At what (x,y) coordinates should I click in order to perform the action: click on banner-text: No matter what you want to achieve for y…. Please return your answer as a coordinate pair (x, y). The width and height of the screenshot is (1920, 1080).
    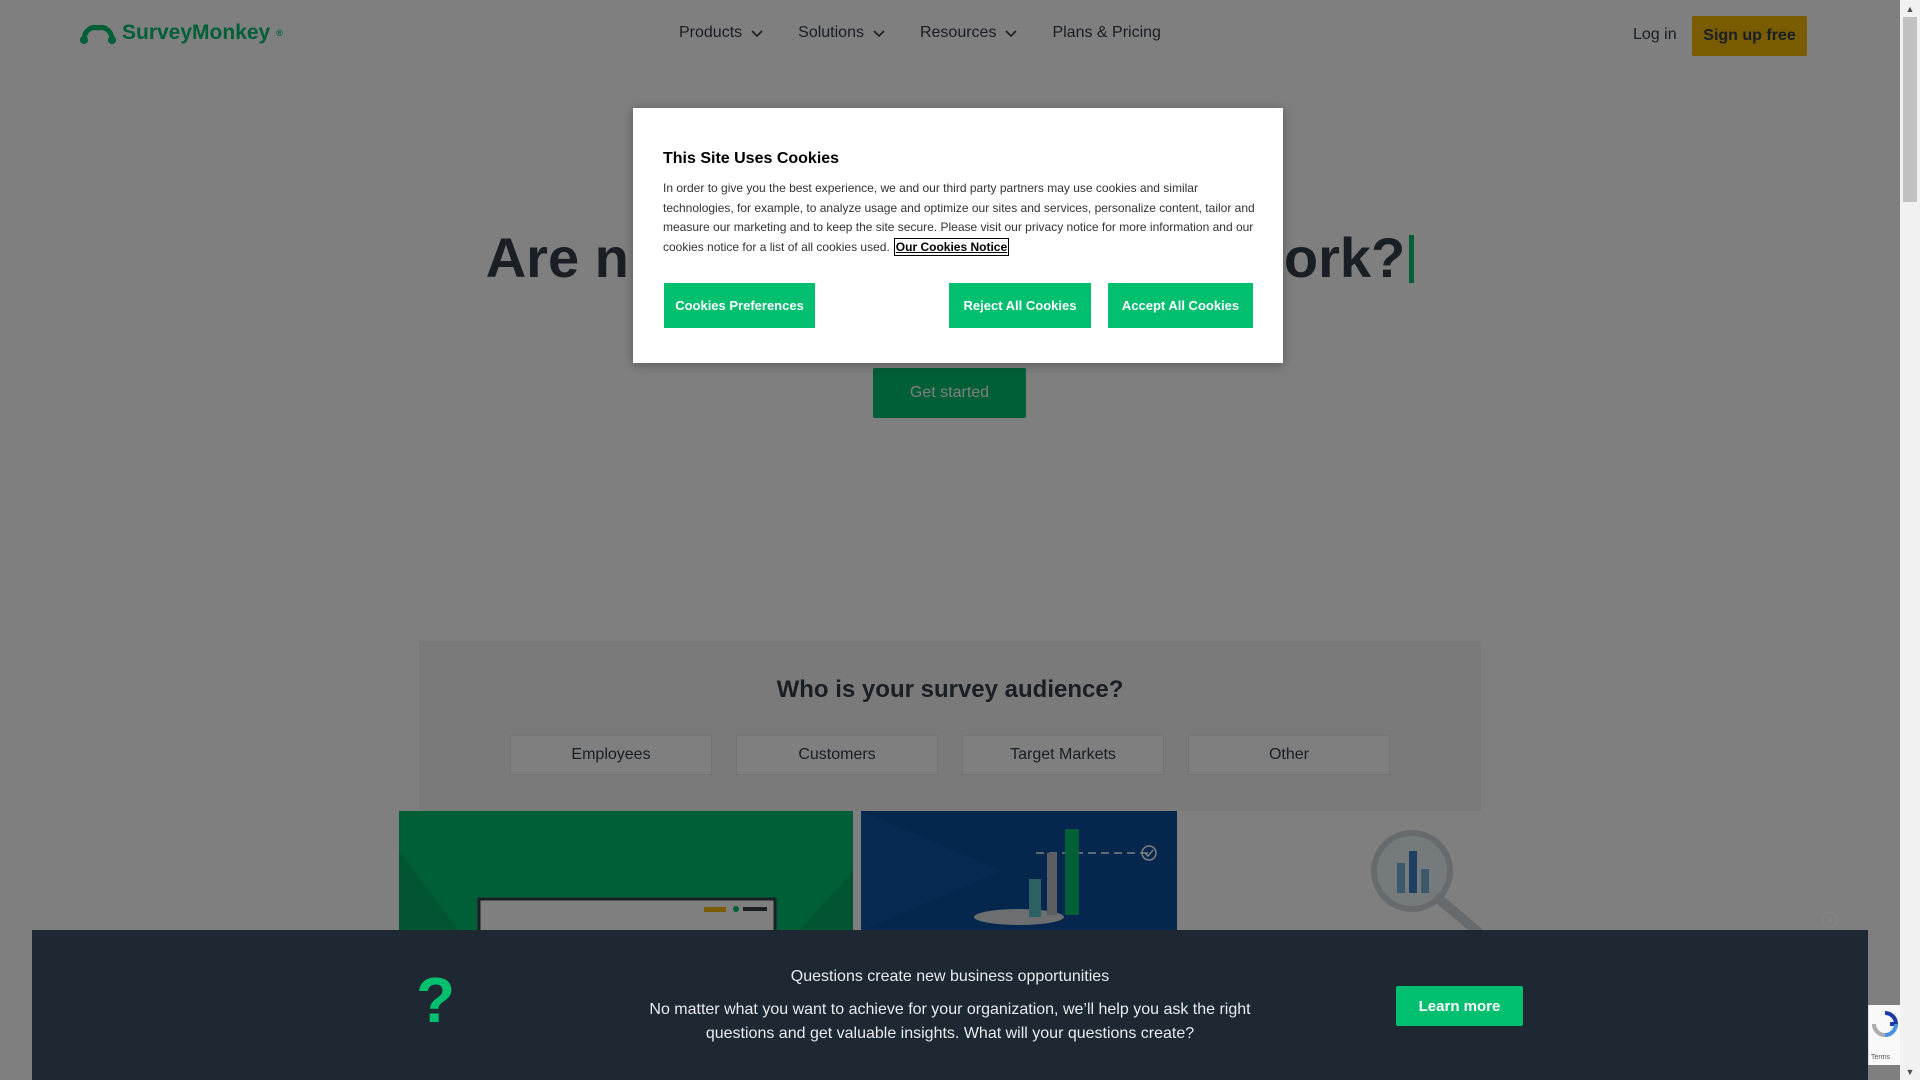
    Looking at the image, I should click on (950, 1021).